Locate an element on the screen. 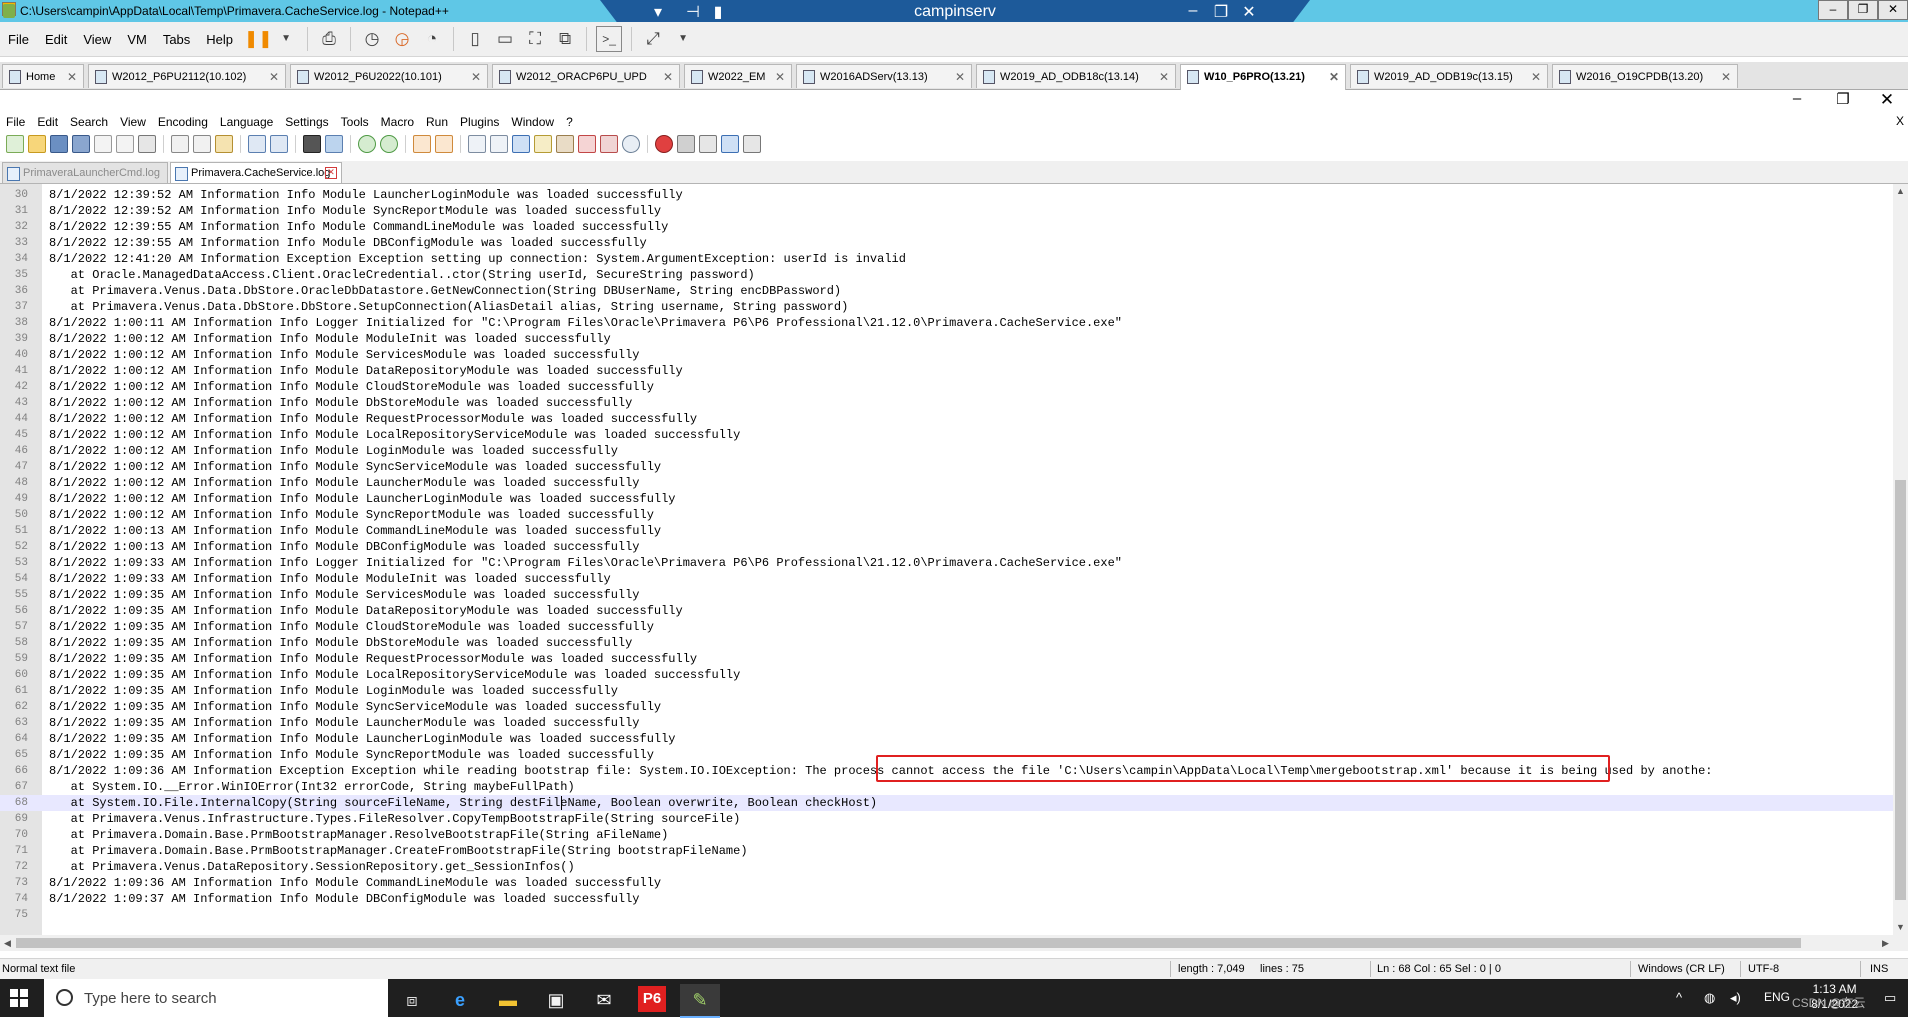  run-macro-multiple-icon is located at coordinates (730, 144).